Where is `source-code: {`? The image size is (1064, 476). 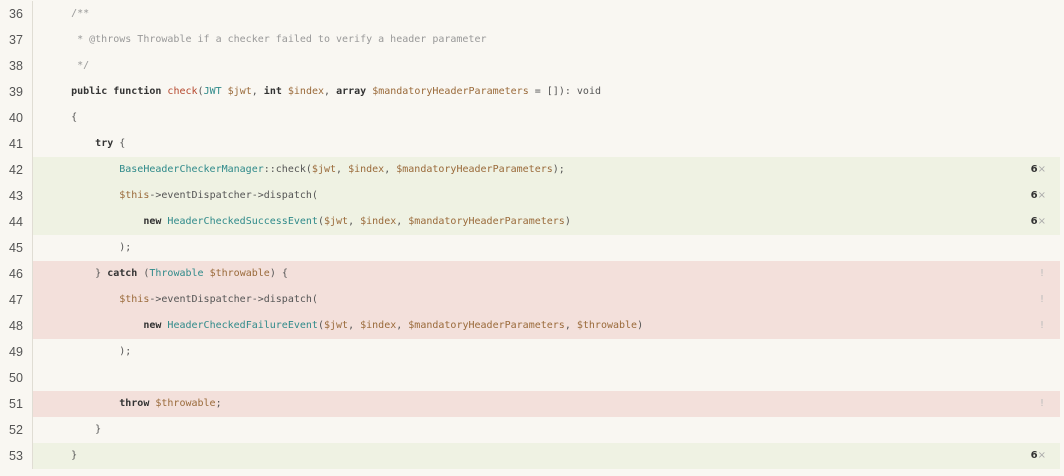 source-code: { is located at coordinates (62, 118).